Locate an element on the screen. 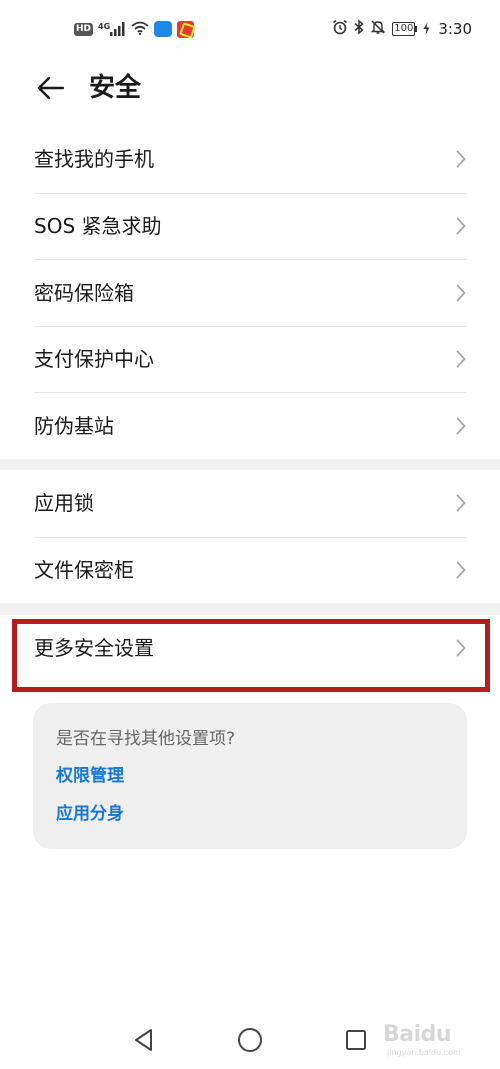 Image resolution: width=500 pixels, height=1069 pixels. app-header: 安全 is located at coordinates (250, 89).